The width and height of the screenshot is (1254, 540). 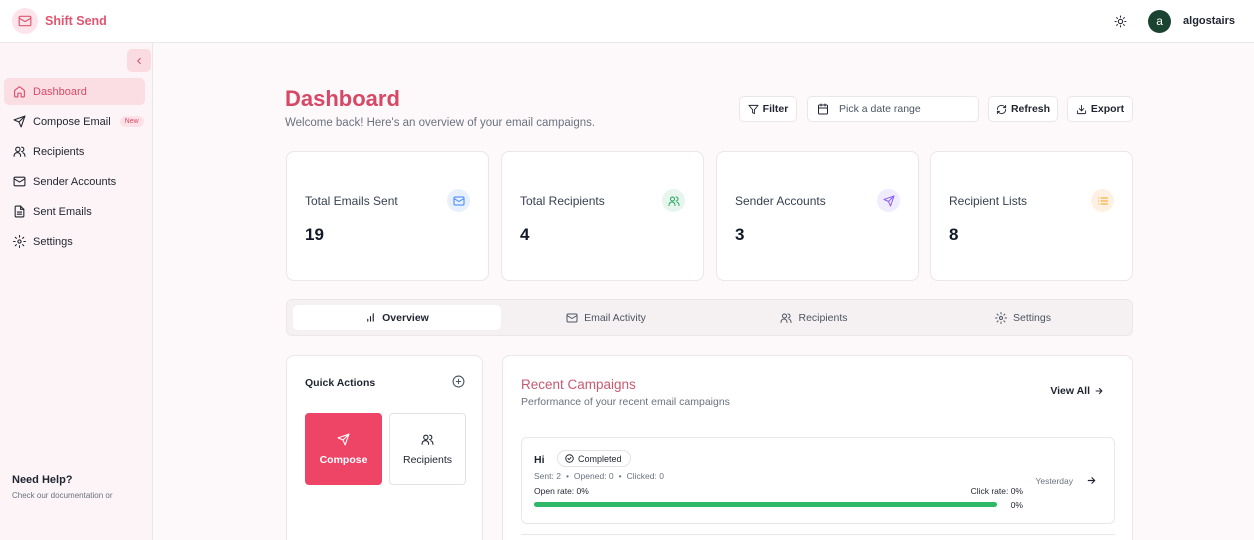 What do you see at coordinates (74, 241) in the screenshot?
I see `sidebar-item-settings: Settings` at bounding box center [74, 241].